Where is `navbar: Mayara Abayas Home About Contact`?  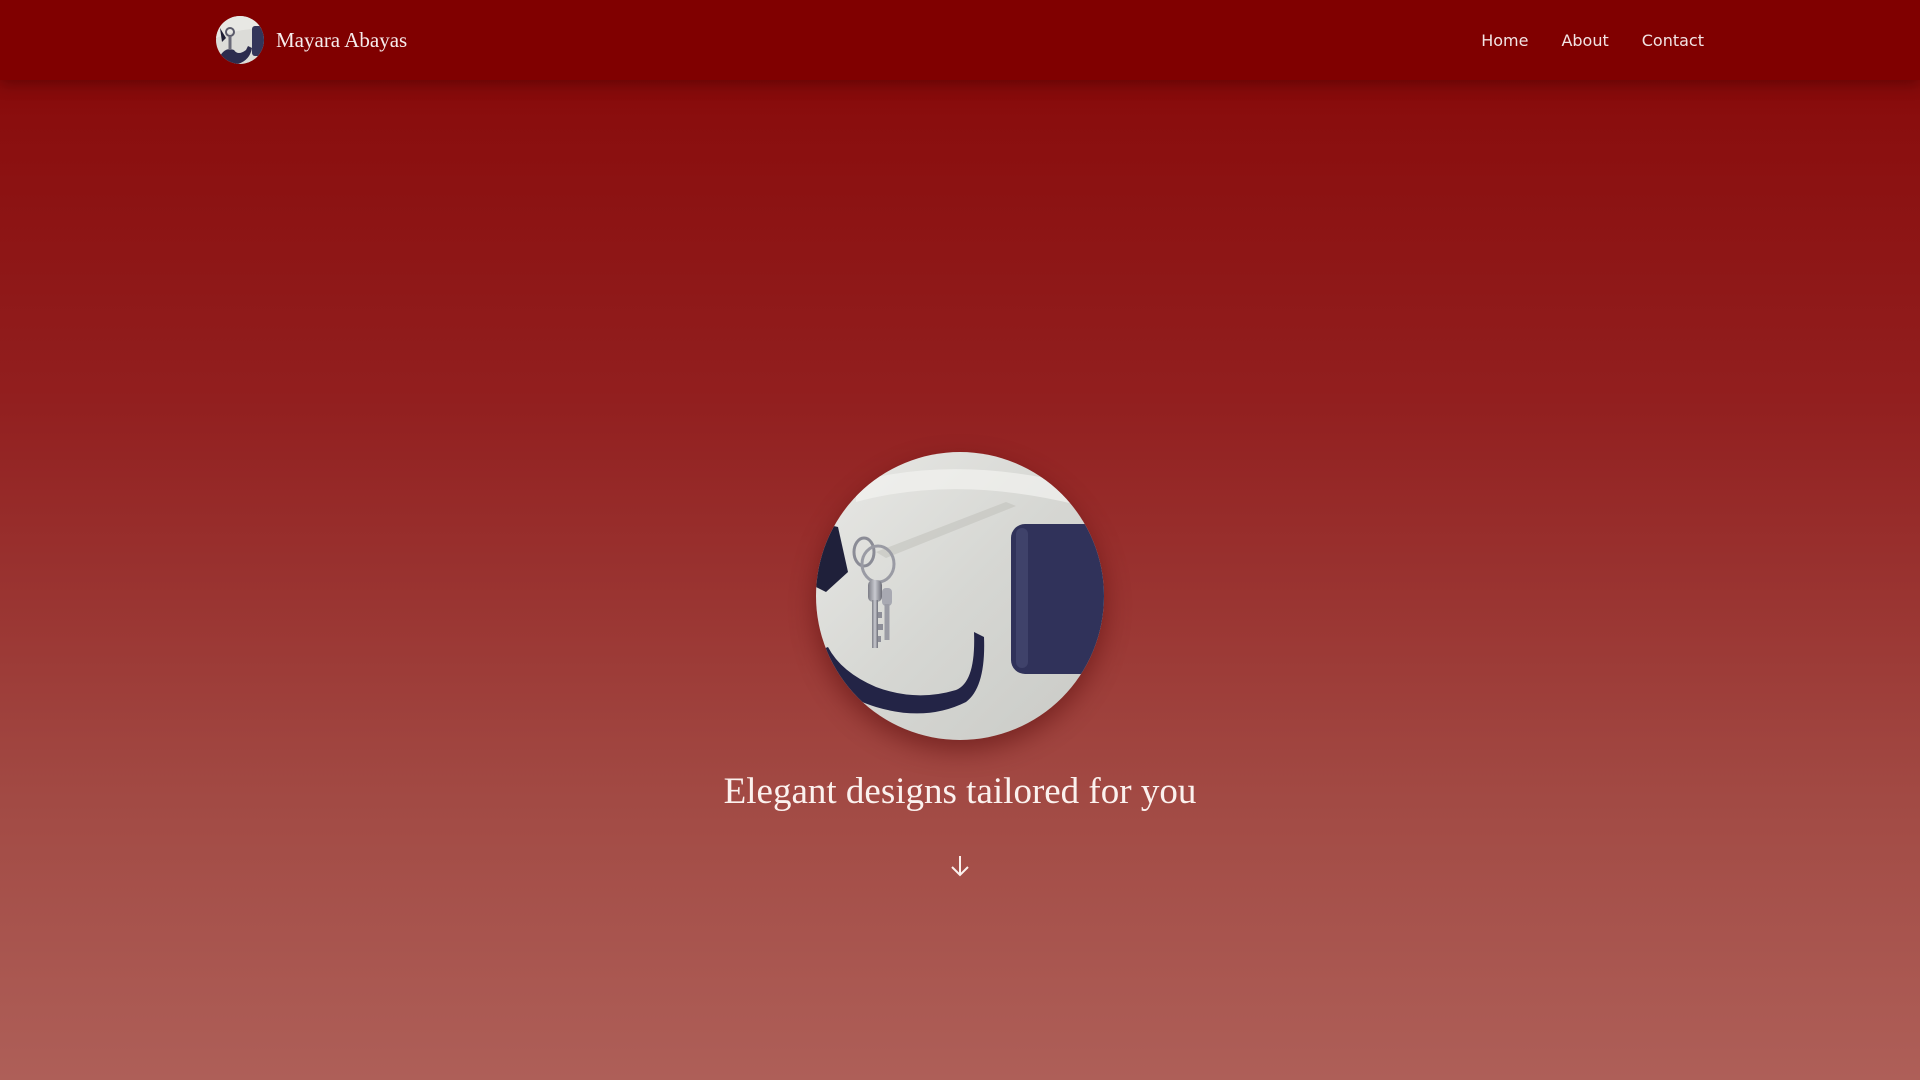
navbar: Mayara Abayas Home About Contact is located at coordinates (960, 40).